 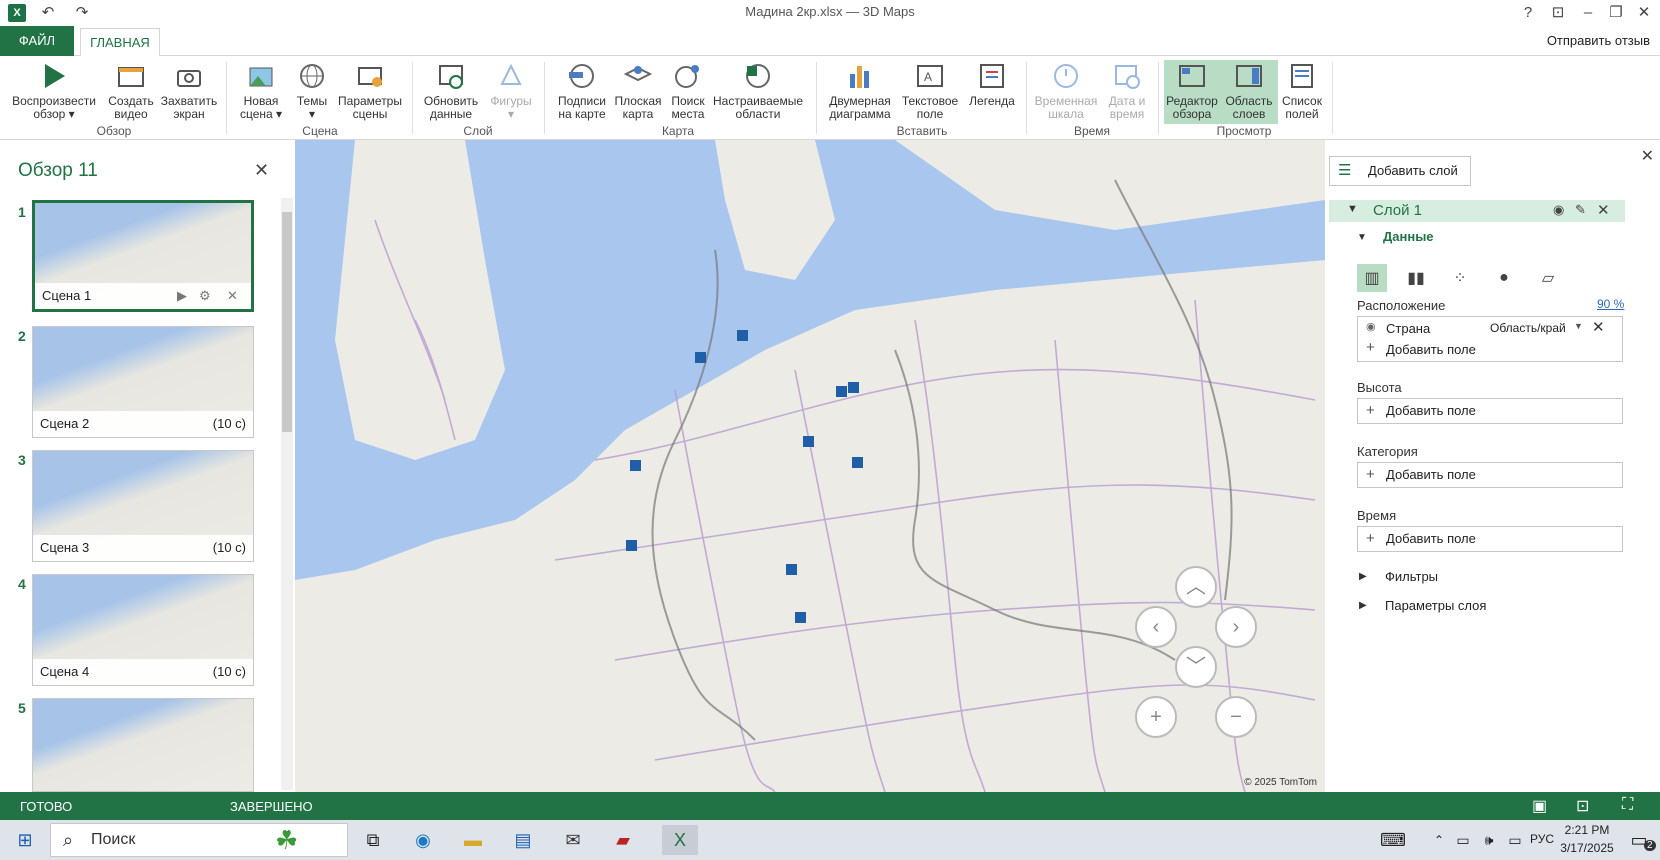 What do you see at coordinates (1490, 411) in the screenshot?
I see `height-add-field: + Добавить поле` at bounding box center [1490, 411].